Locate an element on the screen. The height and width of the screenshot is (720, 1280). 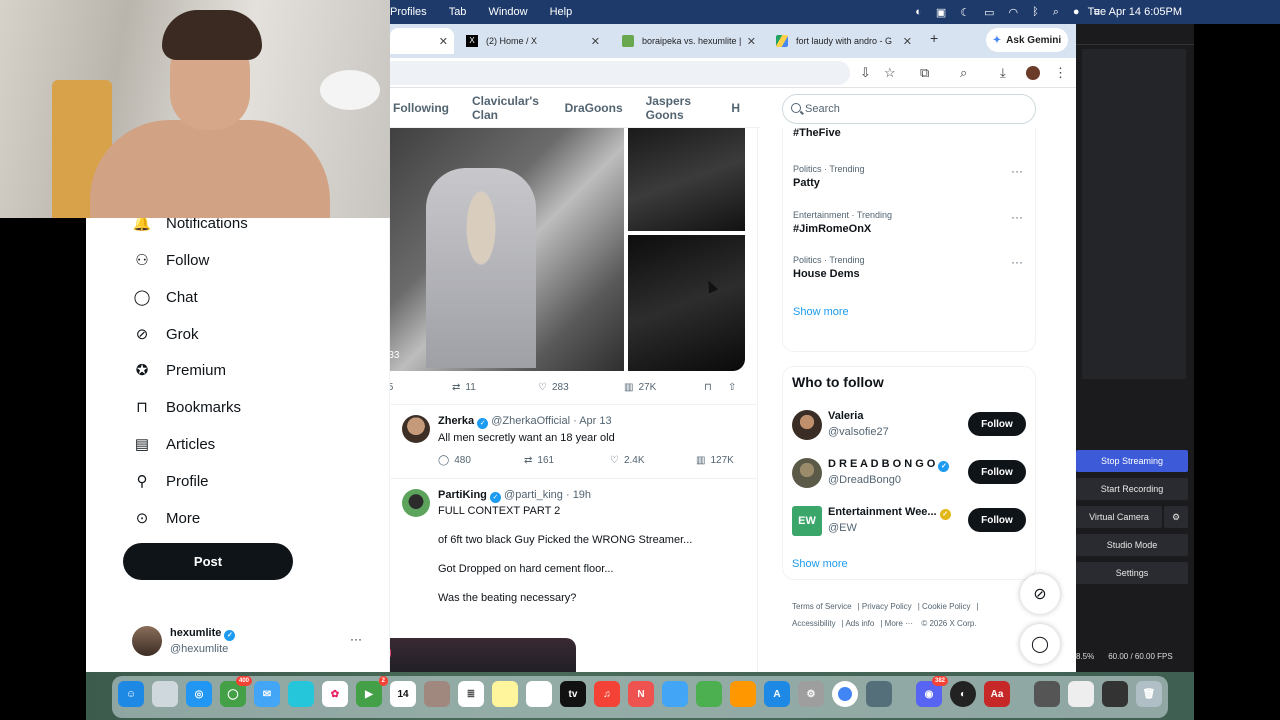
notes-icon is located at coordinates (505, 694).